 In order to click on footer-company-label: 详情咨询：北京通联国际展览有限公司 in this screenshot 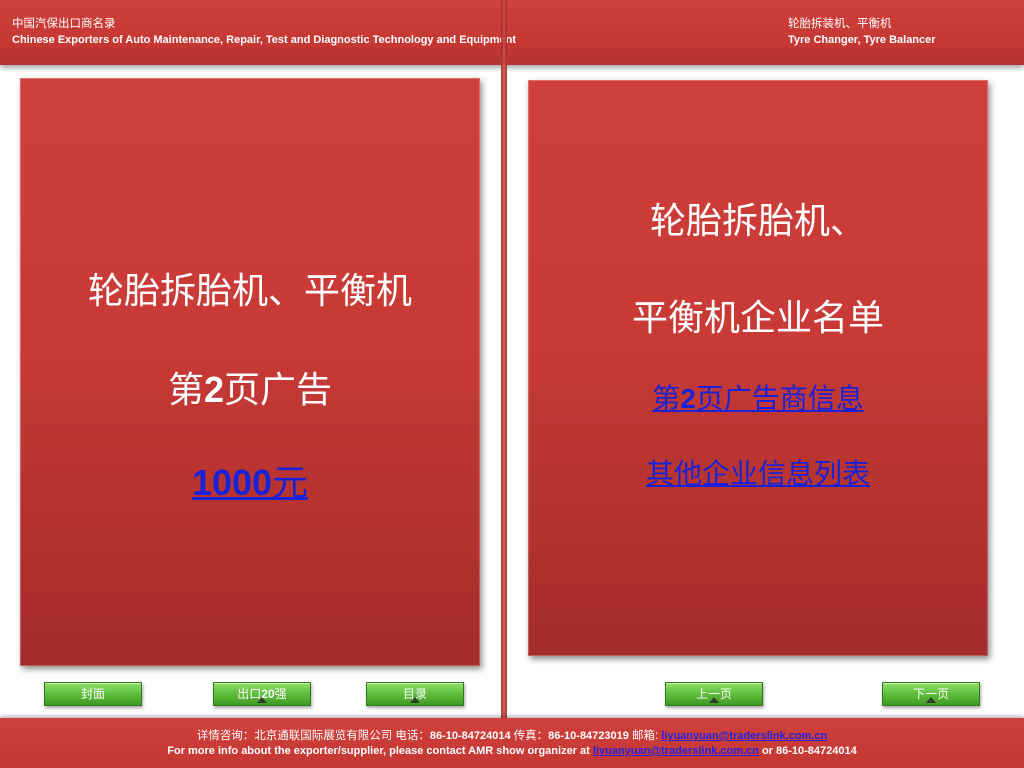, I will do `click(294, 736)`.